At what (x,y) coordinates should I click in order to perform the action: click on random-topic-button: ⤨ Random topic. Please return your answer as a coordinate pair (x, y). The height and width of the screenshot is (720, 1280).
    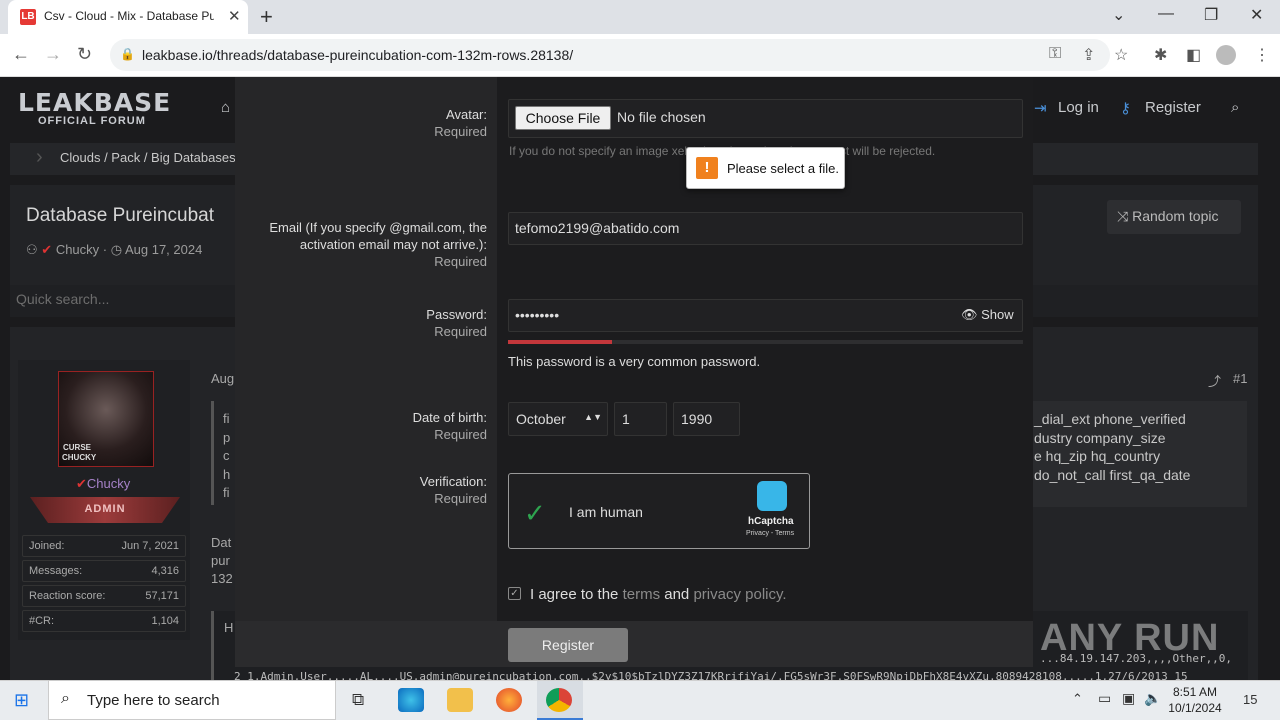
    Looking at the image, I should click on (1174, 217).